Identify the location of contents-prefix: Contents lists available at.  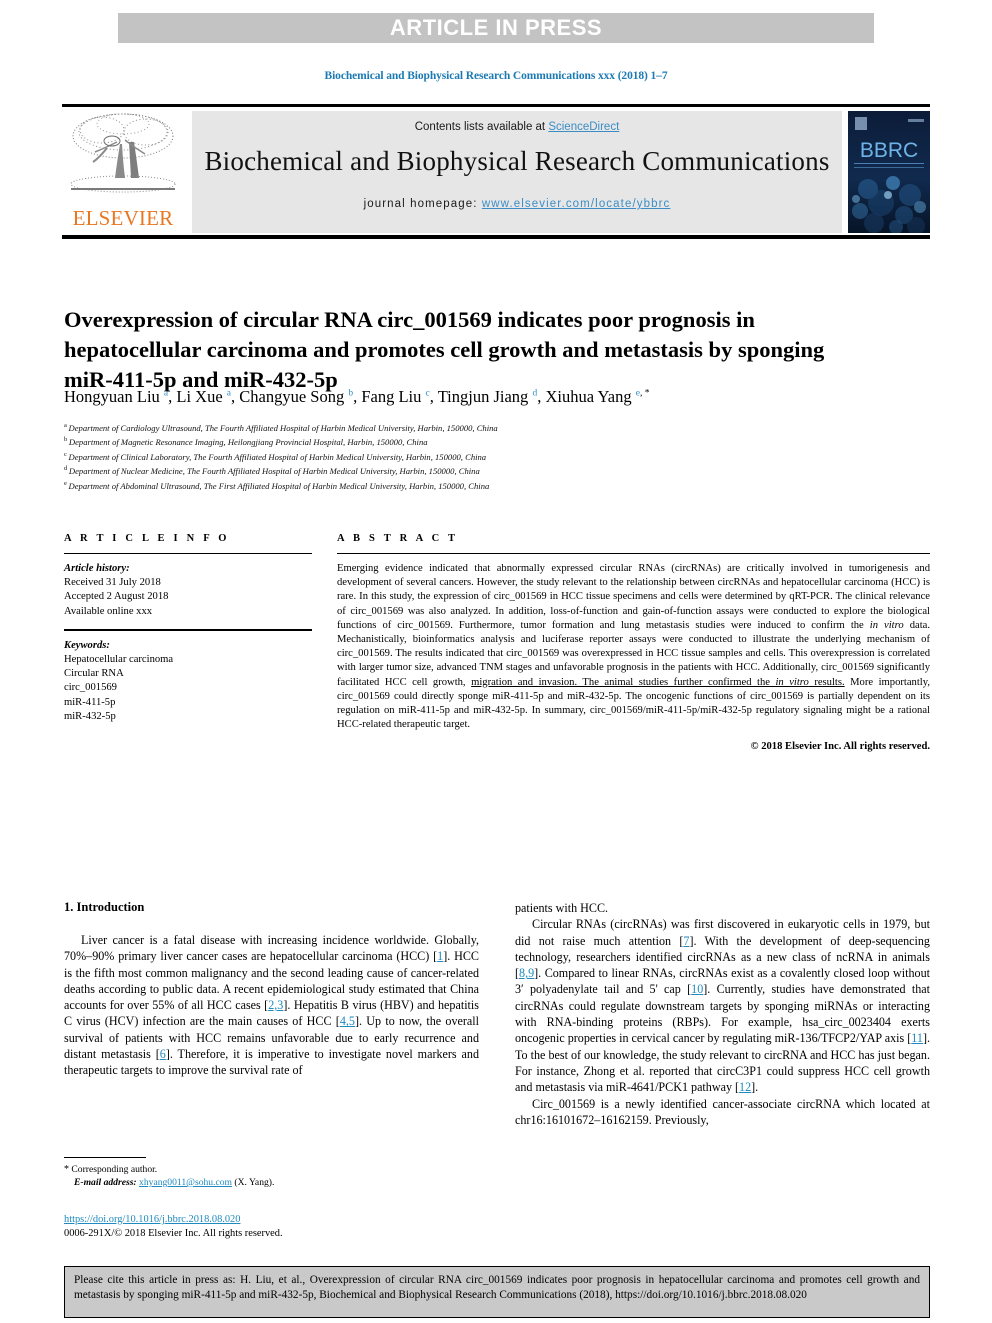
(481, 127).